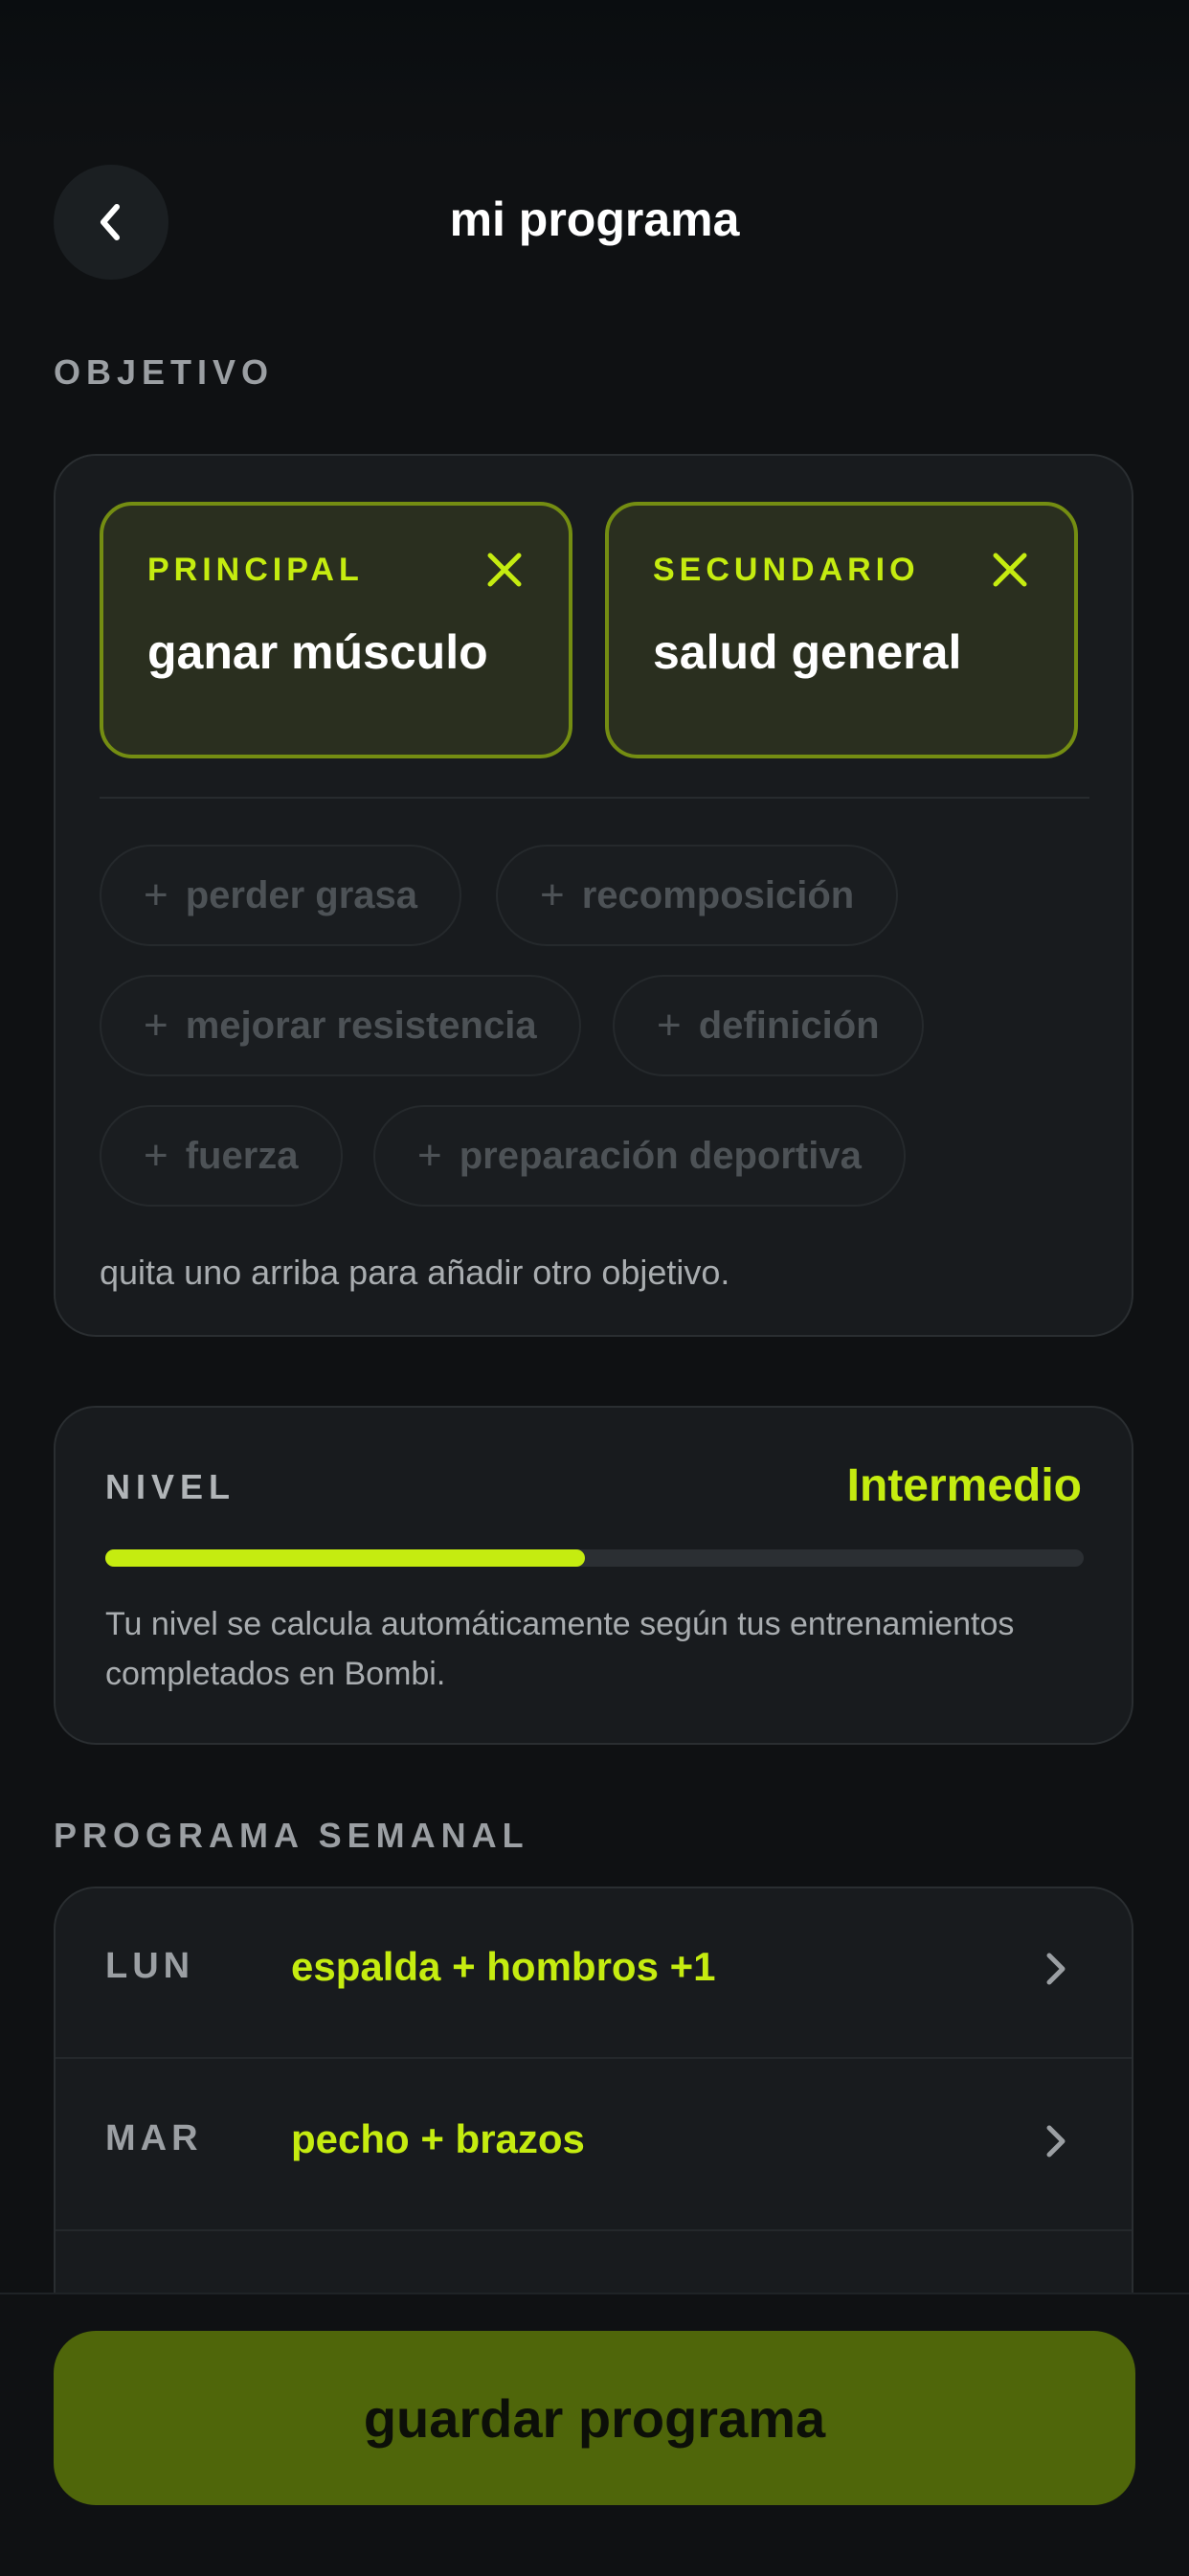  I want to click on day-row: MAR pecho + brazos, so click(594, 2146).